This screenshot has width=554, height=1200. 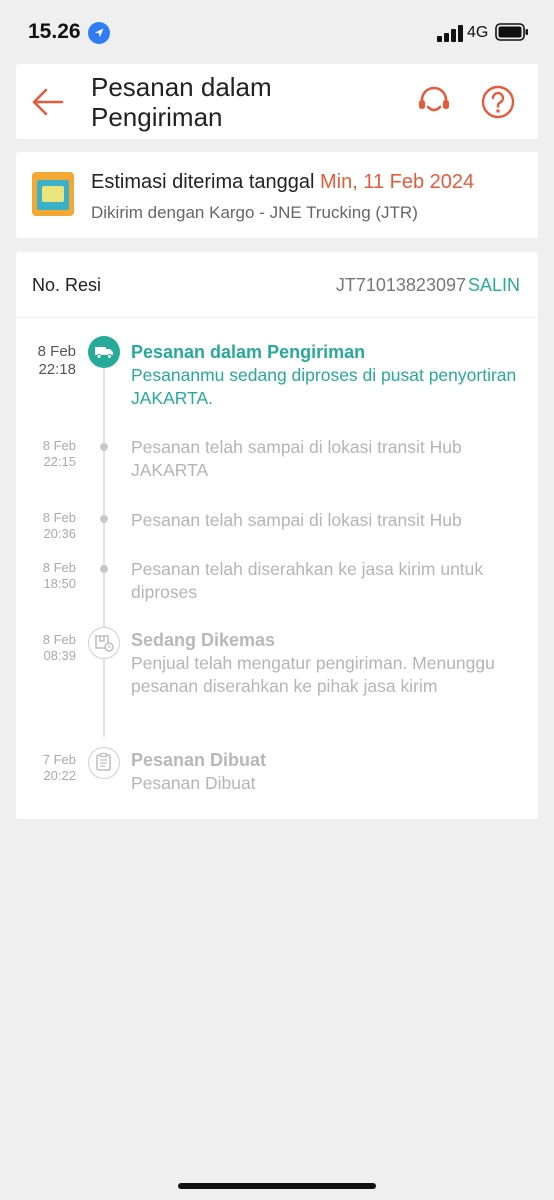 What do you see at coordinates (328, 772) in the screenshot?
I see `event-body: Pesanan Dibuat Pesanan Dibuat` at bounding box center [328, 772].